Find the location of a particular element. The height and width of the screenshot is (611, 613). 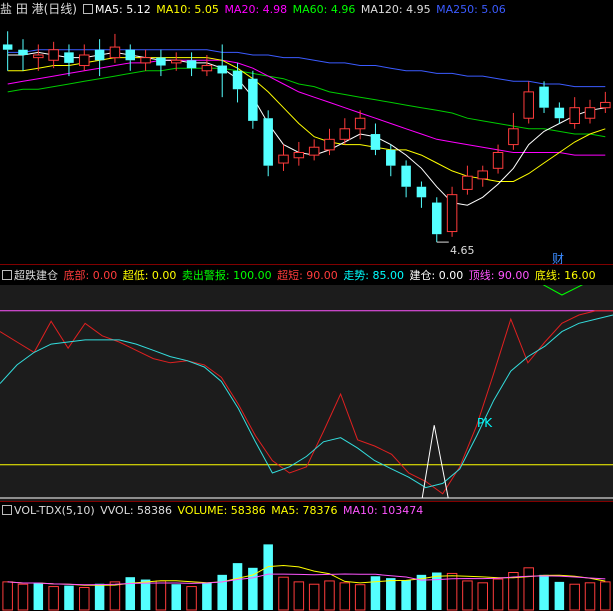

ind-item-sellalert: 卖出警报: 100.00 is located at coordinates (226, 275).